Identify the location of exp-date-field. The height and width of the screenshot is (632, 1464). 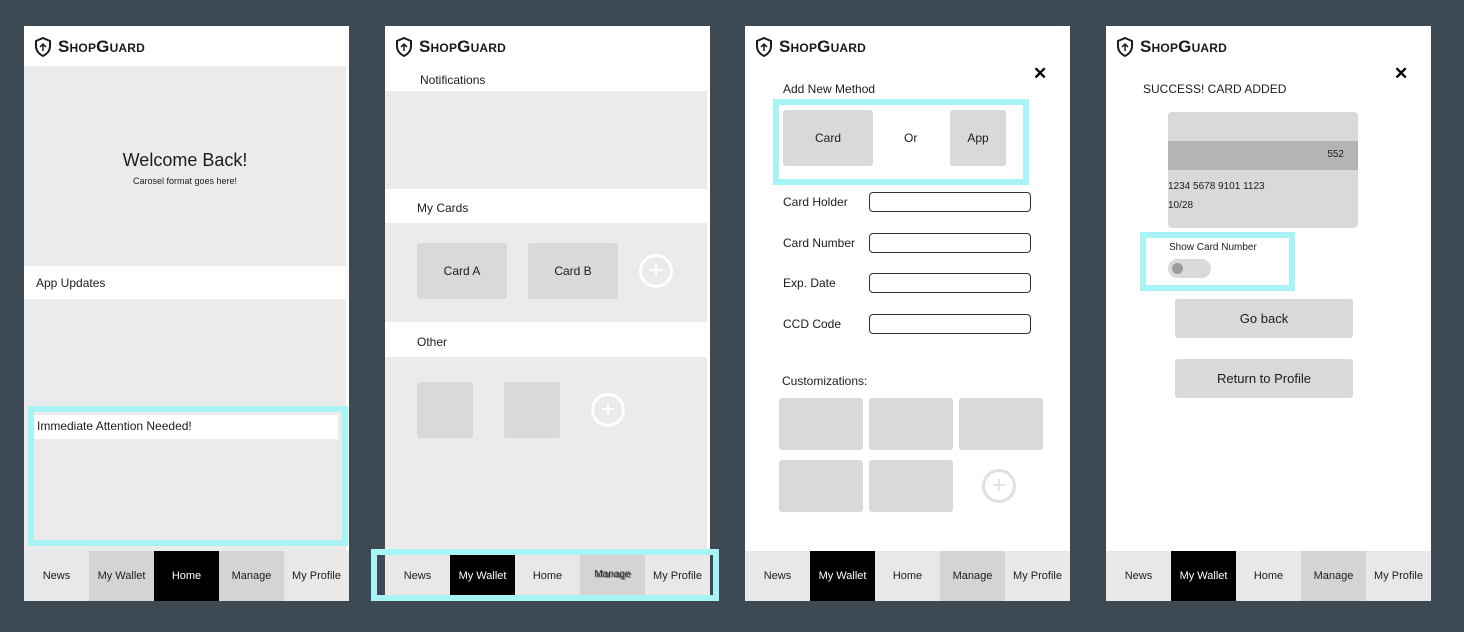
(950, 283).